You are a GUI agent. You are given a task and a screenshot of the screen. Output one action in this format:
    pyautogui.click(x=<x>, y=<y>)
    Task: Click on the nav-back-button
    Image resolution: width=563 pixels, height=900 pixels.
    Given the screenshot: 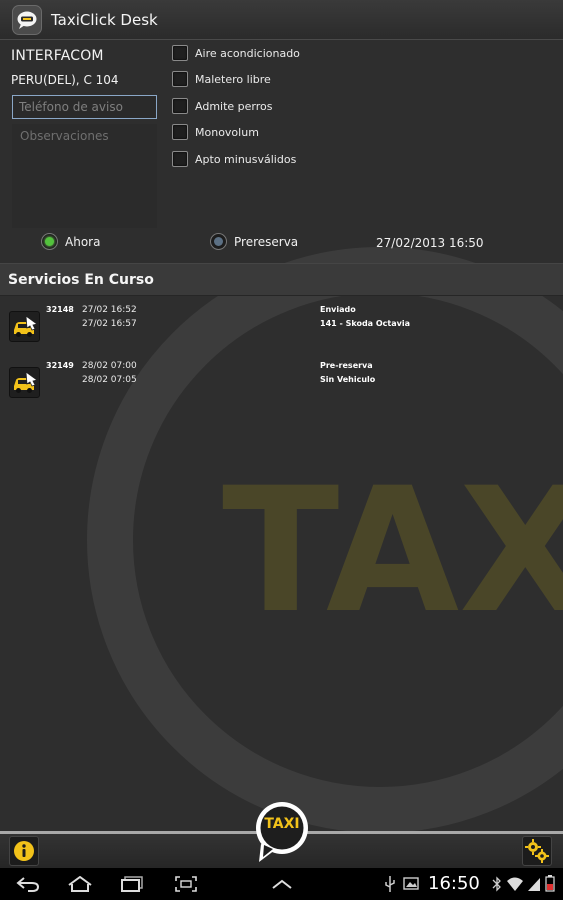 What is the action you would take?
    pyautogui.click(x=28, y=884)
    